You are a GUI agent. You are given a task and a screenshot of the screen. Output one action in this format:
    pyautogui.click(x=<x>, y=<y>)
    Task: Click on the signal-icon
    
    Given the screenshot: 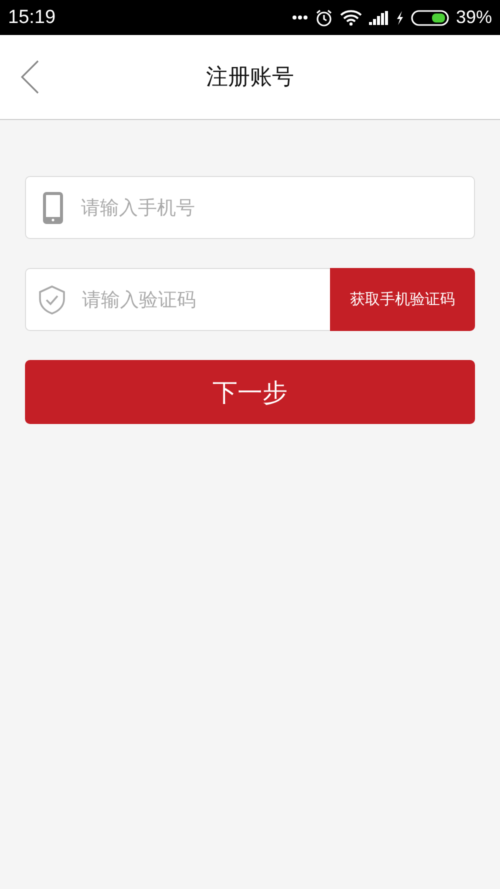 What is the action you would take?
    pyautogui.click(x=378, y=17)
    